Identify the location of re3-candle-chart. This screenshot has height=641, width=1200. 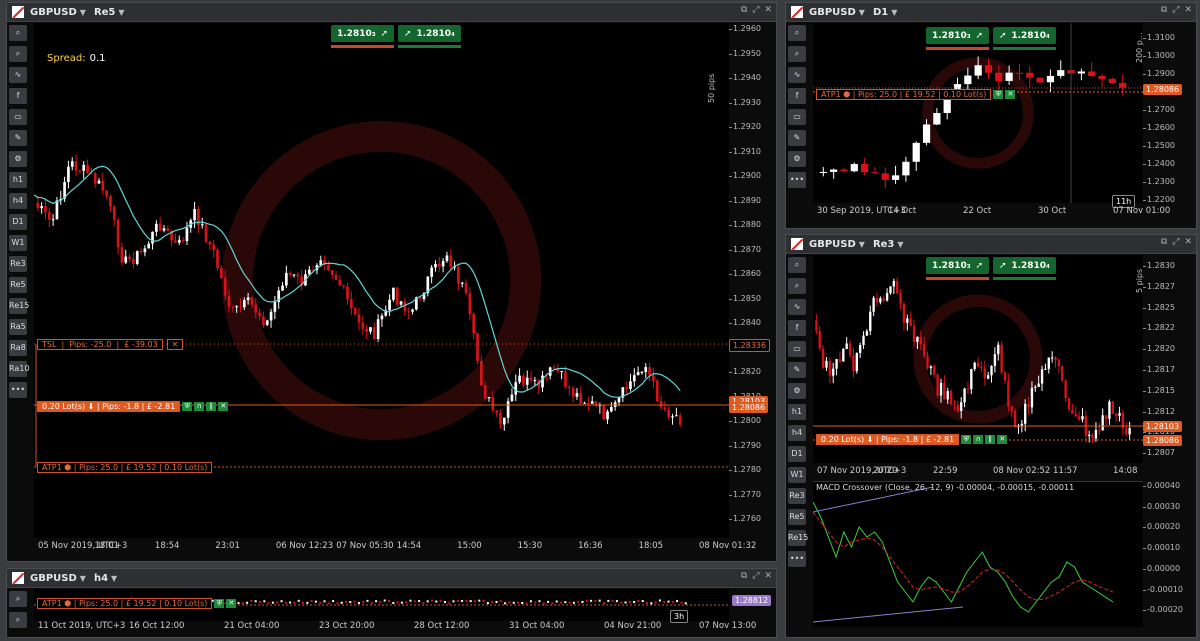
(978, 359).